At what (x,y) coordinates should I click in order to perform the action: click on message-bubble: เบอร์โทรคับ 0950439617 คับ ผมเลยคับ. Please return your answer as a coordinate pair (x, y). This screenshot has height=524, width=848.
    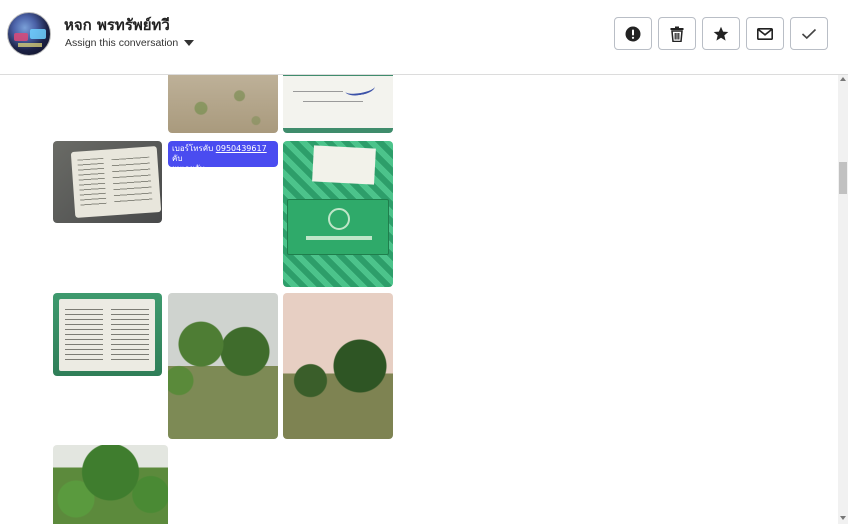
    Looking at the image, I should click on (223, 157).